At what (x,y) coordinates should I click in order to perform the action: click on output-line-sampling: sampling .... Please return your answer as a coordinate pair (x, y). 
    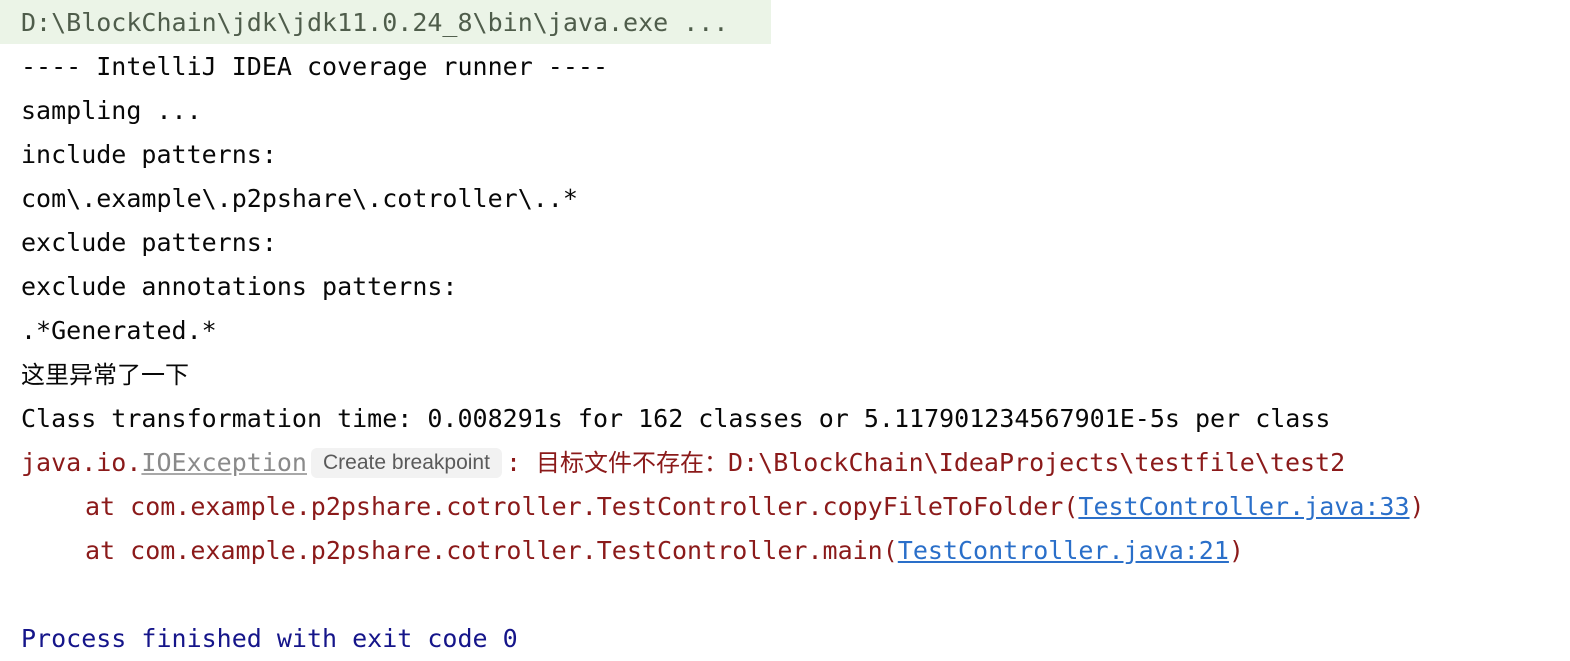
    Looking at the image, I should click on (111, 110).